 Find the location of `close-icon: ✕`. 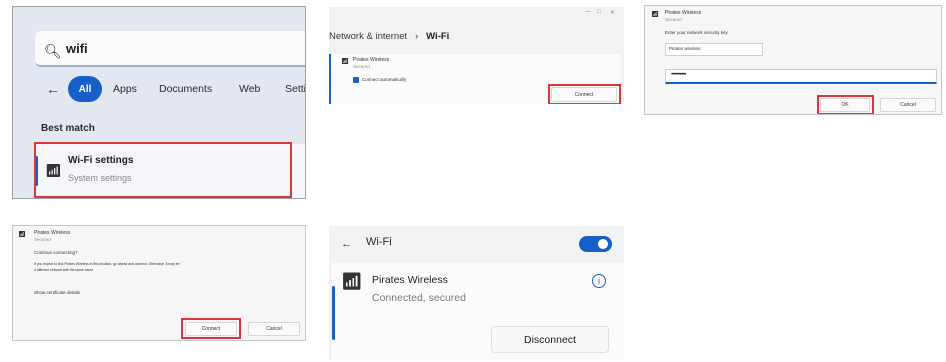

close-icon: ✕ is located at coordinates (612, 12).